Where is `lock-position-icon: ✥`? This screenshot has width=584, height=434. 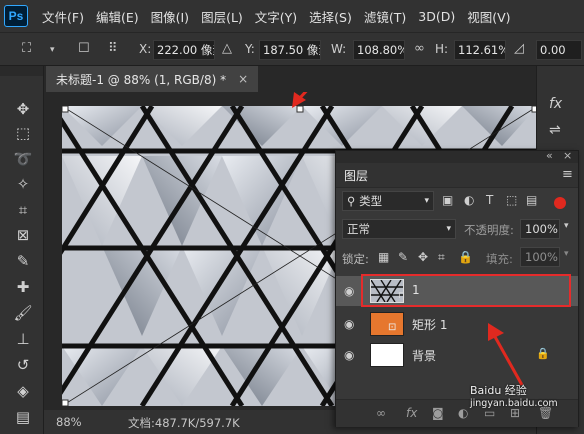 lock-position-icon: ✥ is located at coordinates (423, 257).